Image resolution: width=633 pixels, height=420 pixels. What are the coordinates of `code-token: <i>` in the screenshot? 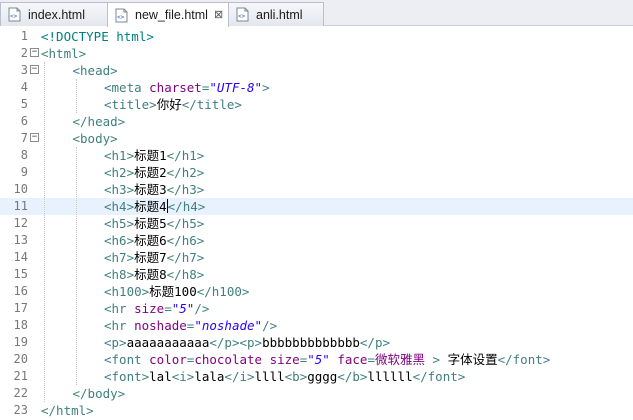 It's located at (183, 376).